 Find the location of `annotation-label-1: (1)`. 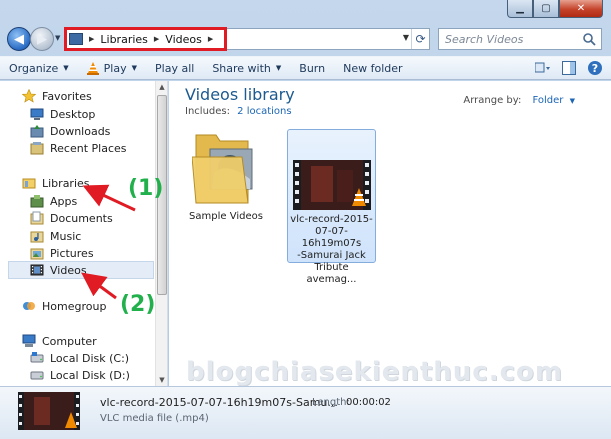

annotation-label-1: (1) is located at coordinates (146, 188).